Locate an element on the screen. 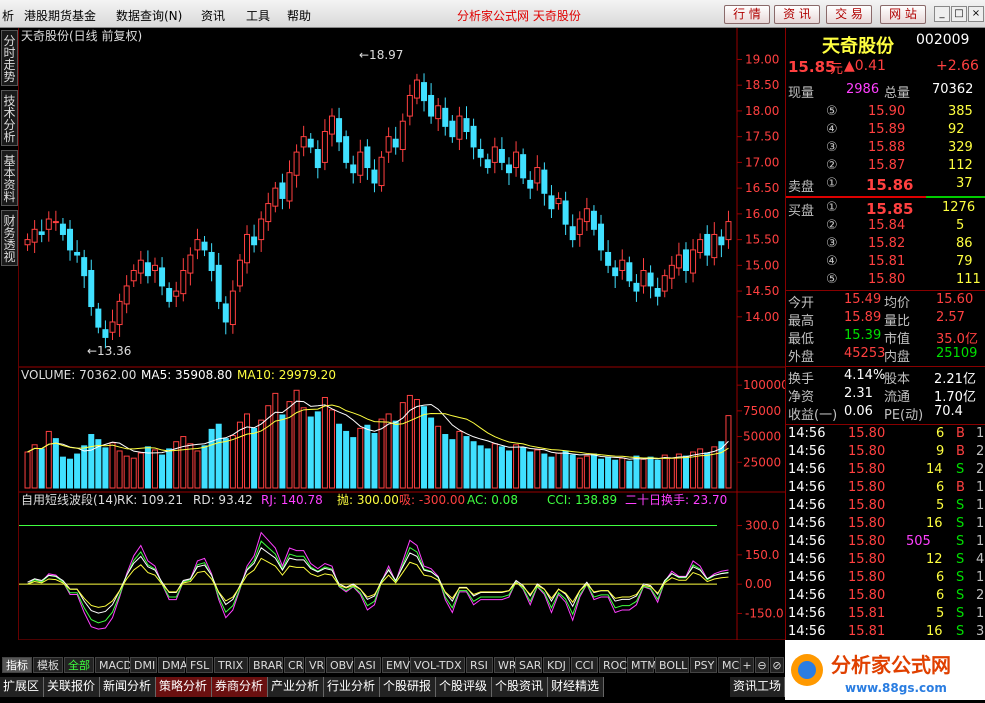 This screenshot has height=703, width=985. nav-control-0: + is located at coordinates (747, 665).